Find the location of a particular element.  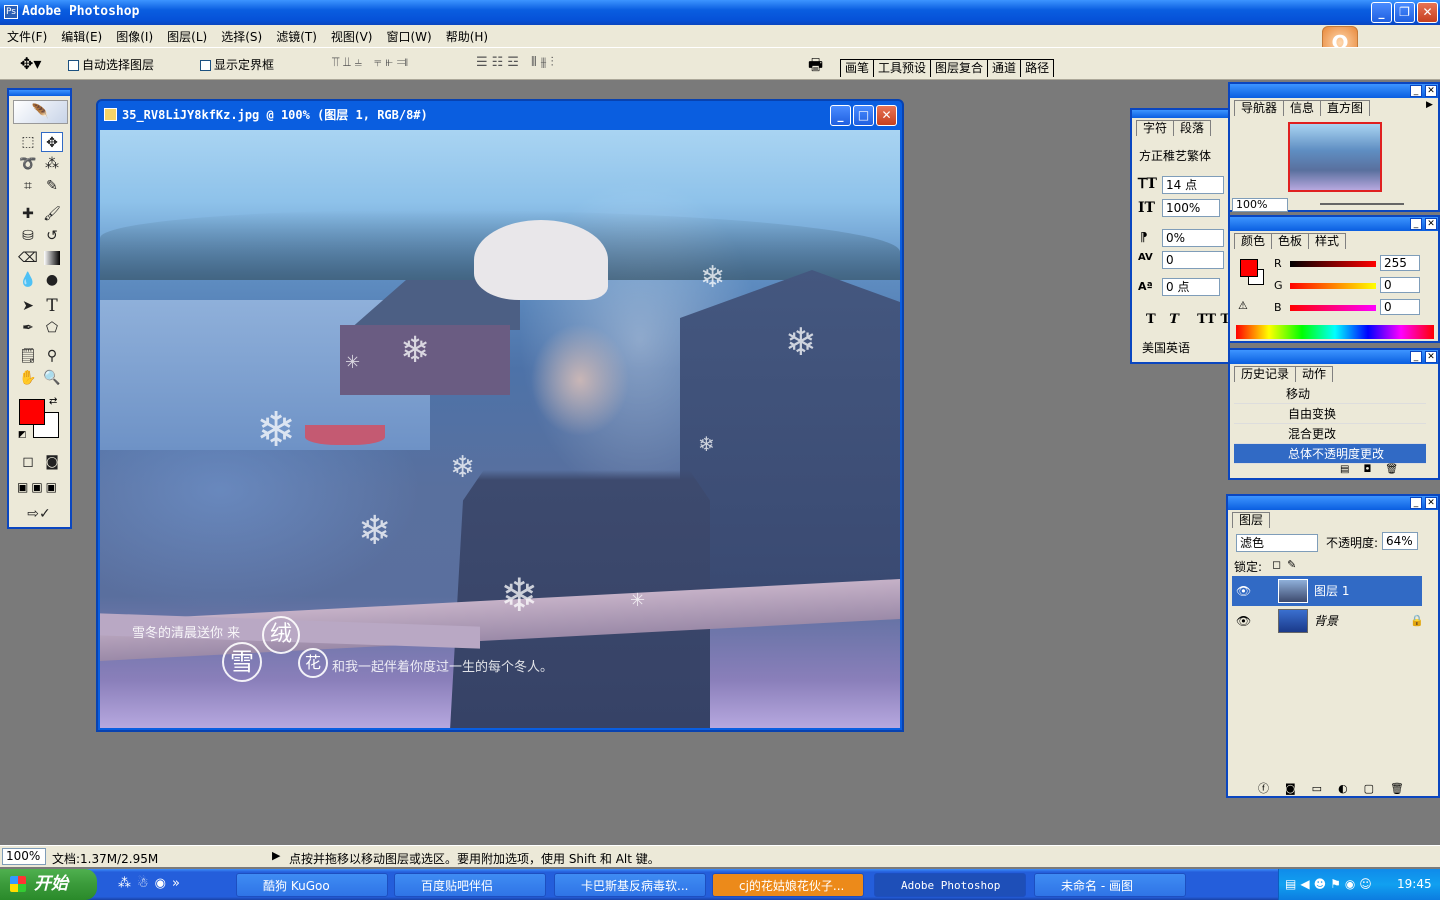

tab-histogram: 直方图 is located at coordinates (1345, 108).